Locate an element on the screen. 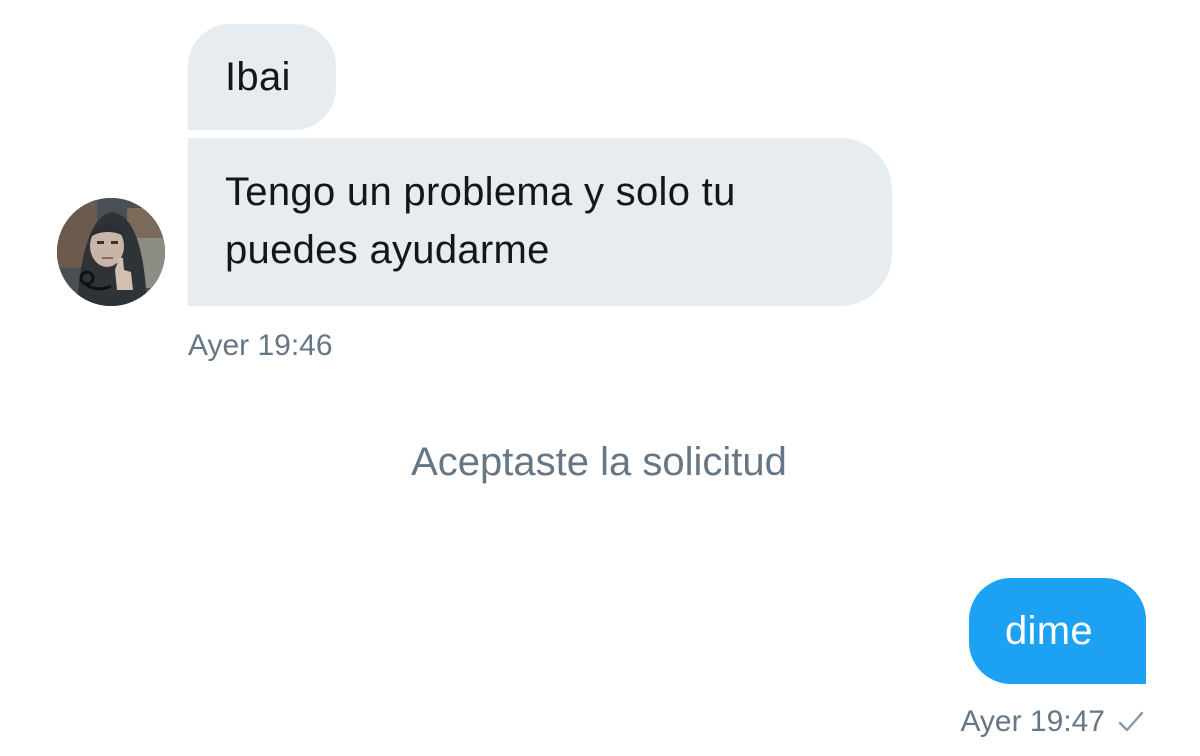  outgoing-message-bubble: dime is located at coordinates (1057, 631).